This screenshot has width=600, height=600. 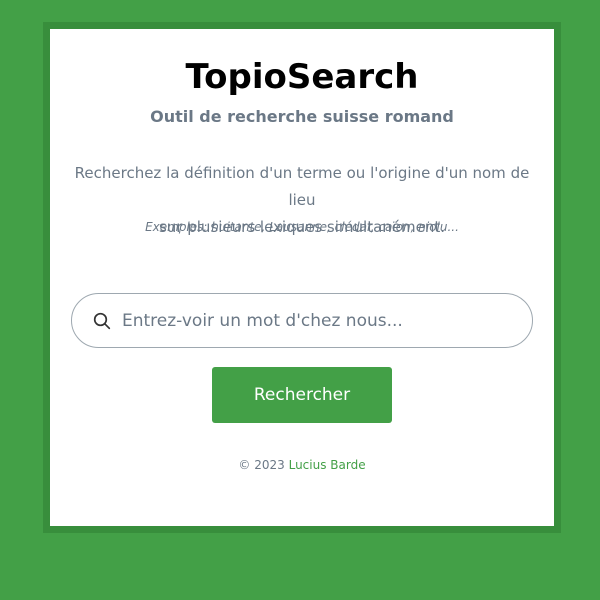 What do you see at coordinates (302, 395) in the screenshot?
I see `search-button: Rechercher` at bounding box center [302, 395].